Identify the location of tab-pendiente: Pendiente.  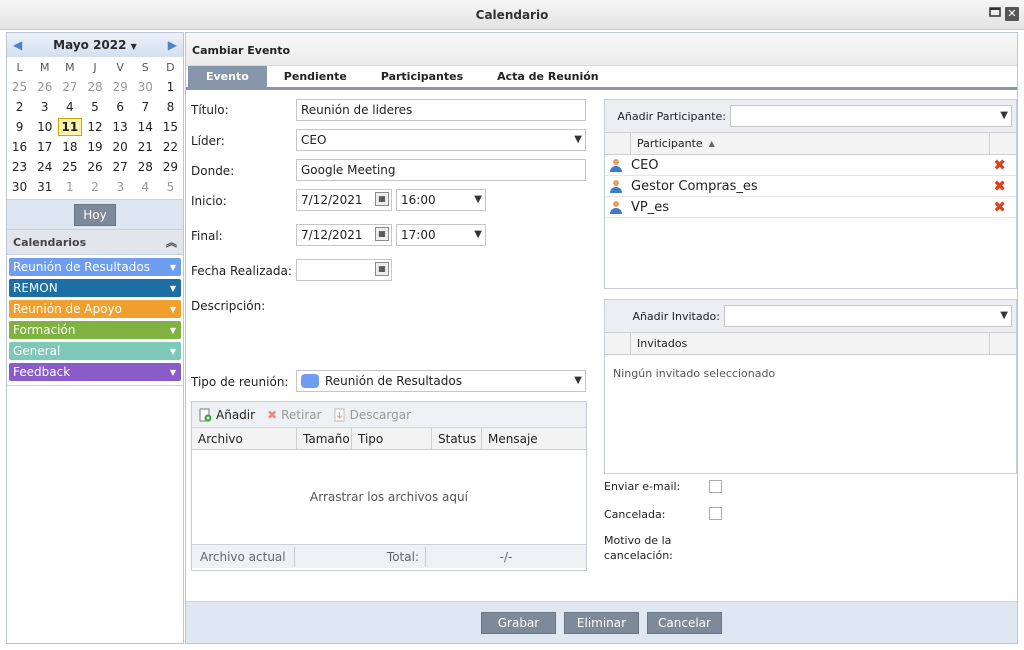
(315, 76).